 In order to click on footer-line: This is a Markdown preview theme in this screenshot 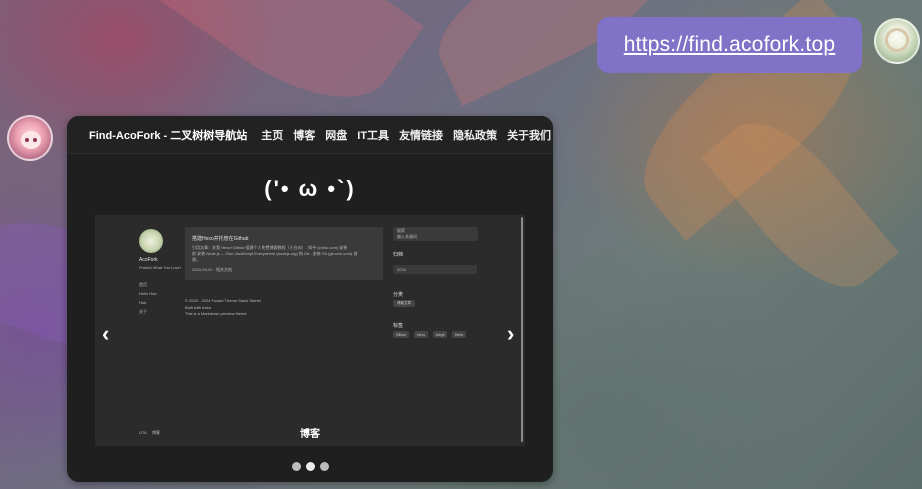, I will do `click(216, 313)`.